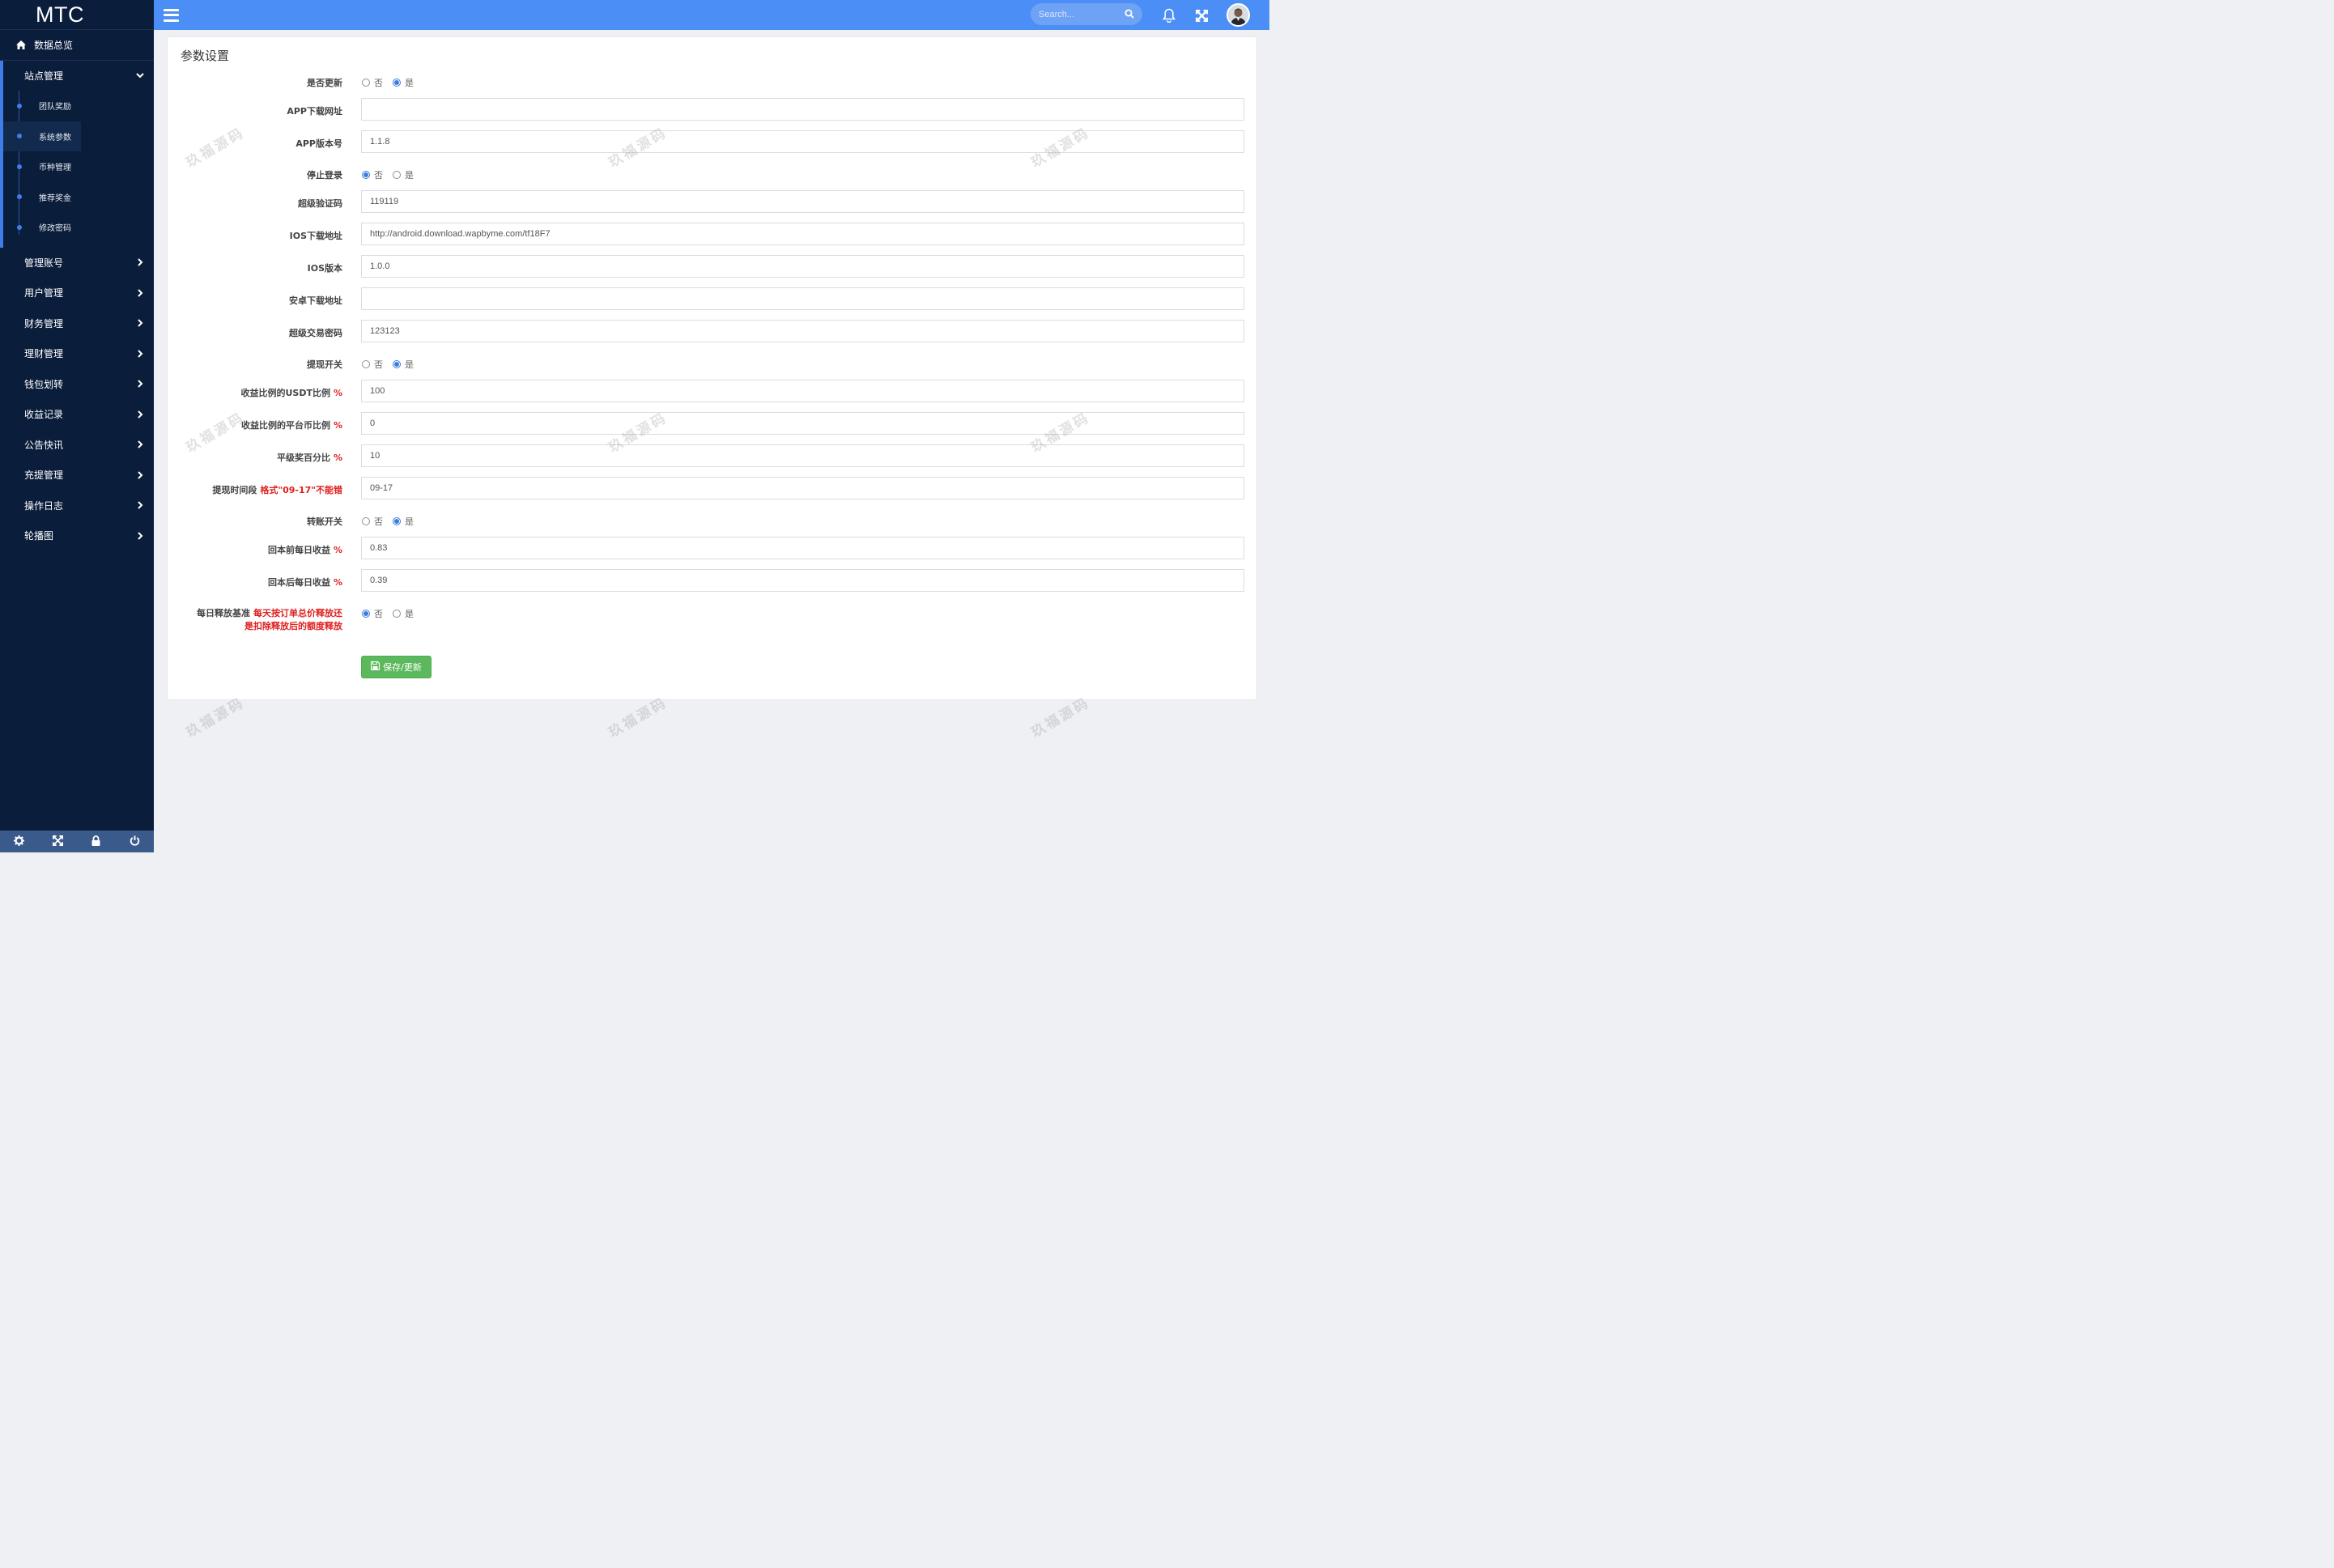  I want to click on sidebar-item-label: 财务管理, so click(44, 323).